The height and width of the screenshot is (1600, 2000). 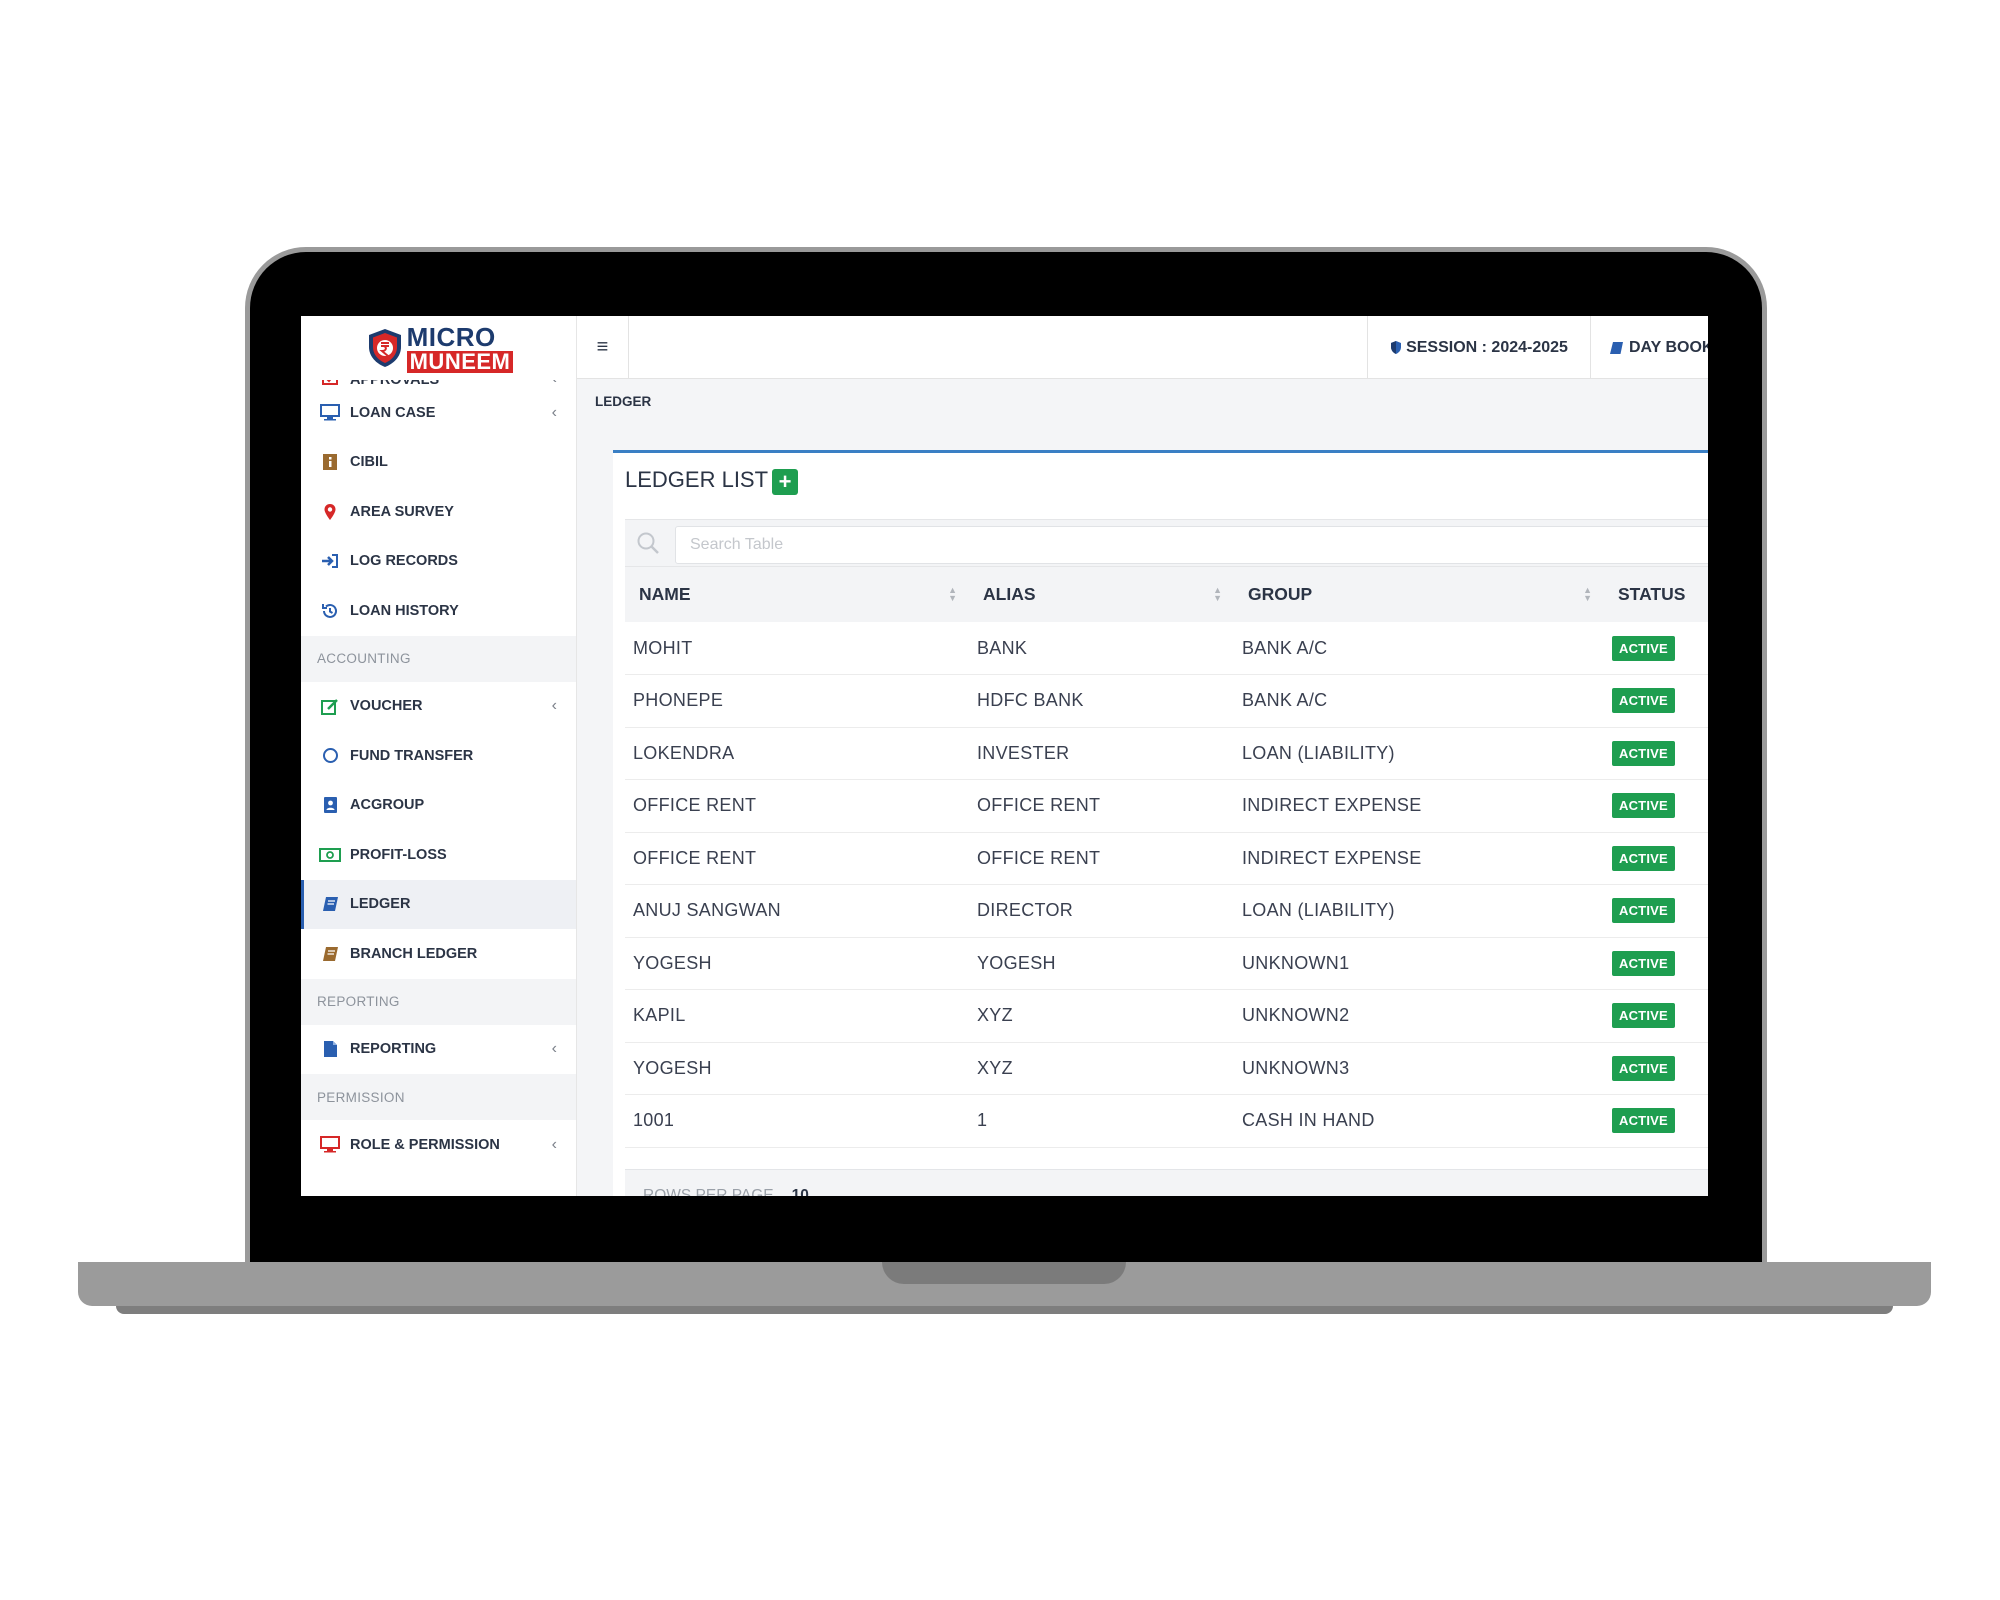 I want to click on column-header-alias: ALIAS ▲ ▼, so click(x=1101, y=594).